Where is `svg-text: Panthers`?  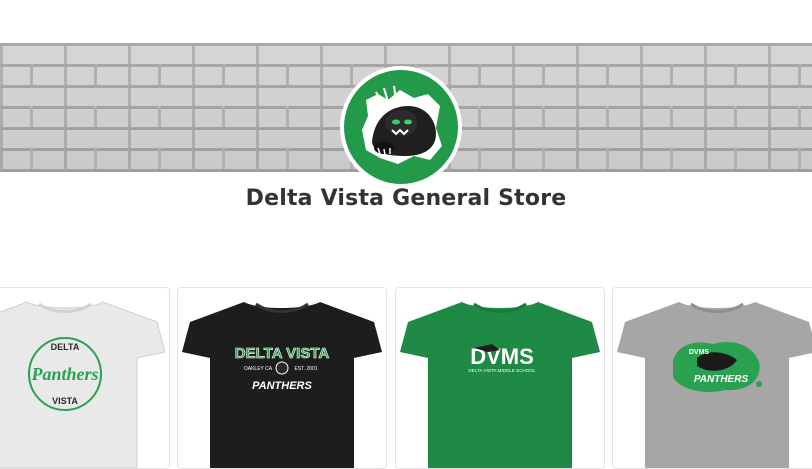
svg-text: Panthers is located at coordinates (64, 374).